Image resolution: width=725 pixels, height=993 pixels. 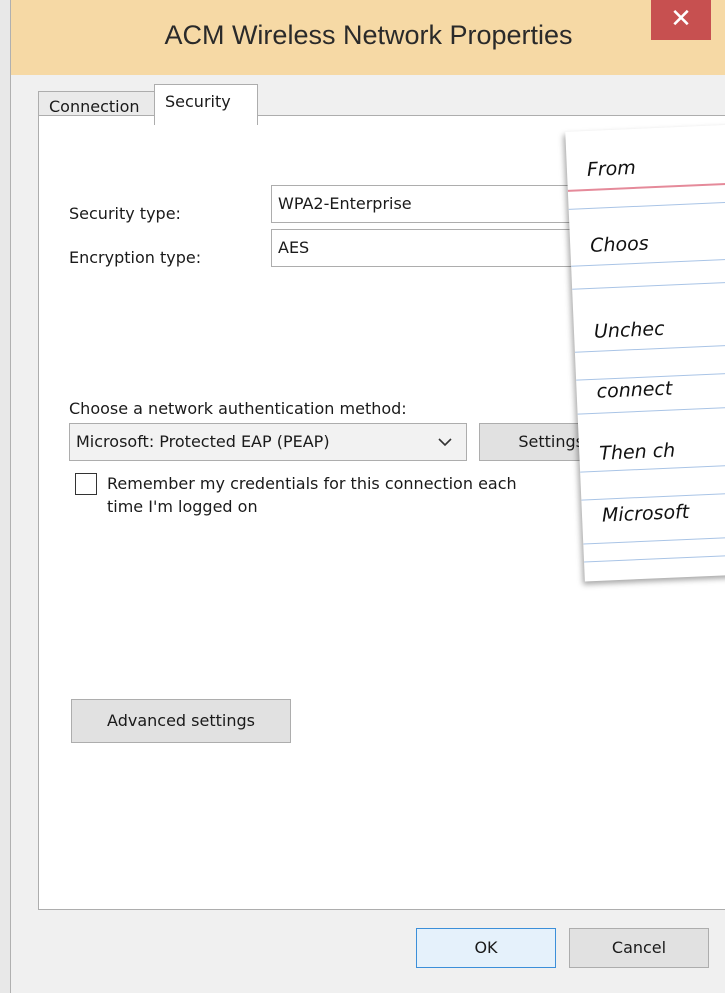 What do you see at coordinates (634, 390) in the screenshot?
I see `note-line-4: connect` at bounding box center [634, 390].